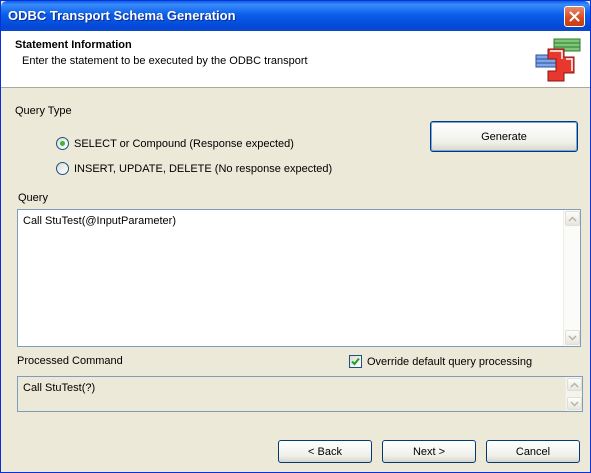  Describe the element at coordinates (73, 45) in the screenshot. I see `page-title: Statement Information` at that location.